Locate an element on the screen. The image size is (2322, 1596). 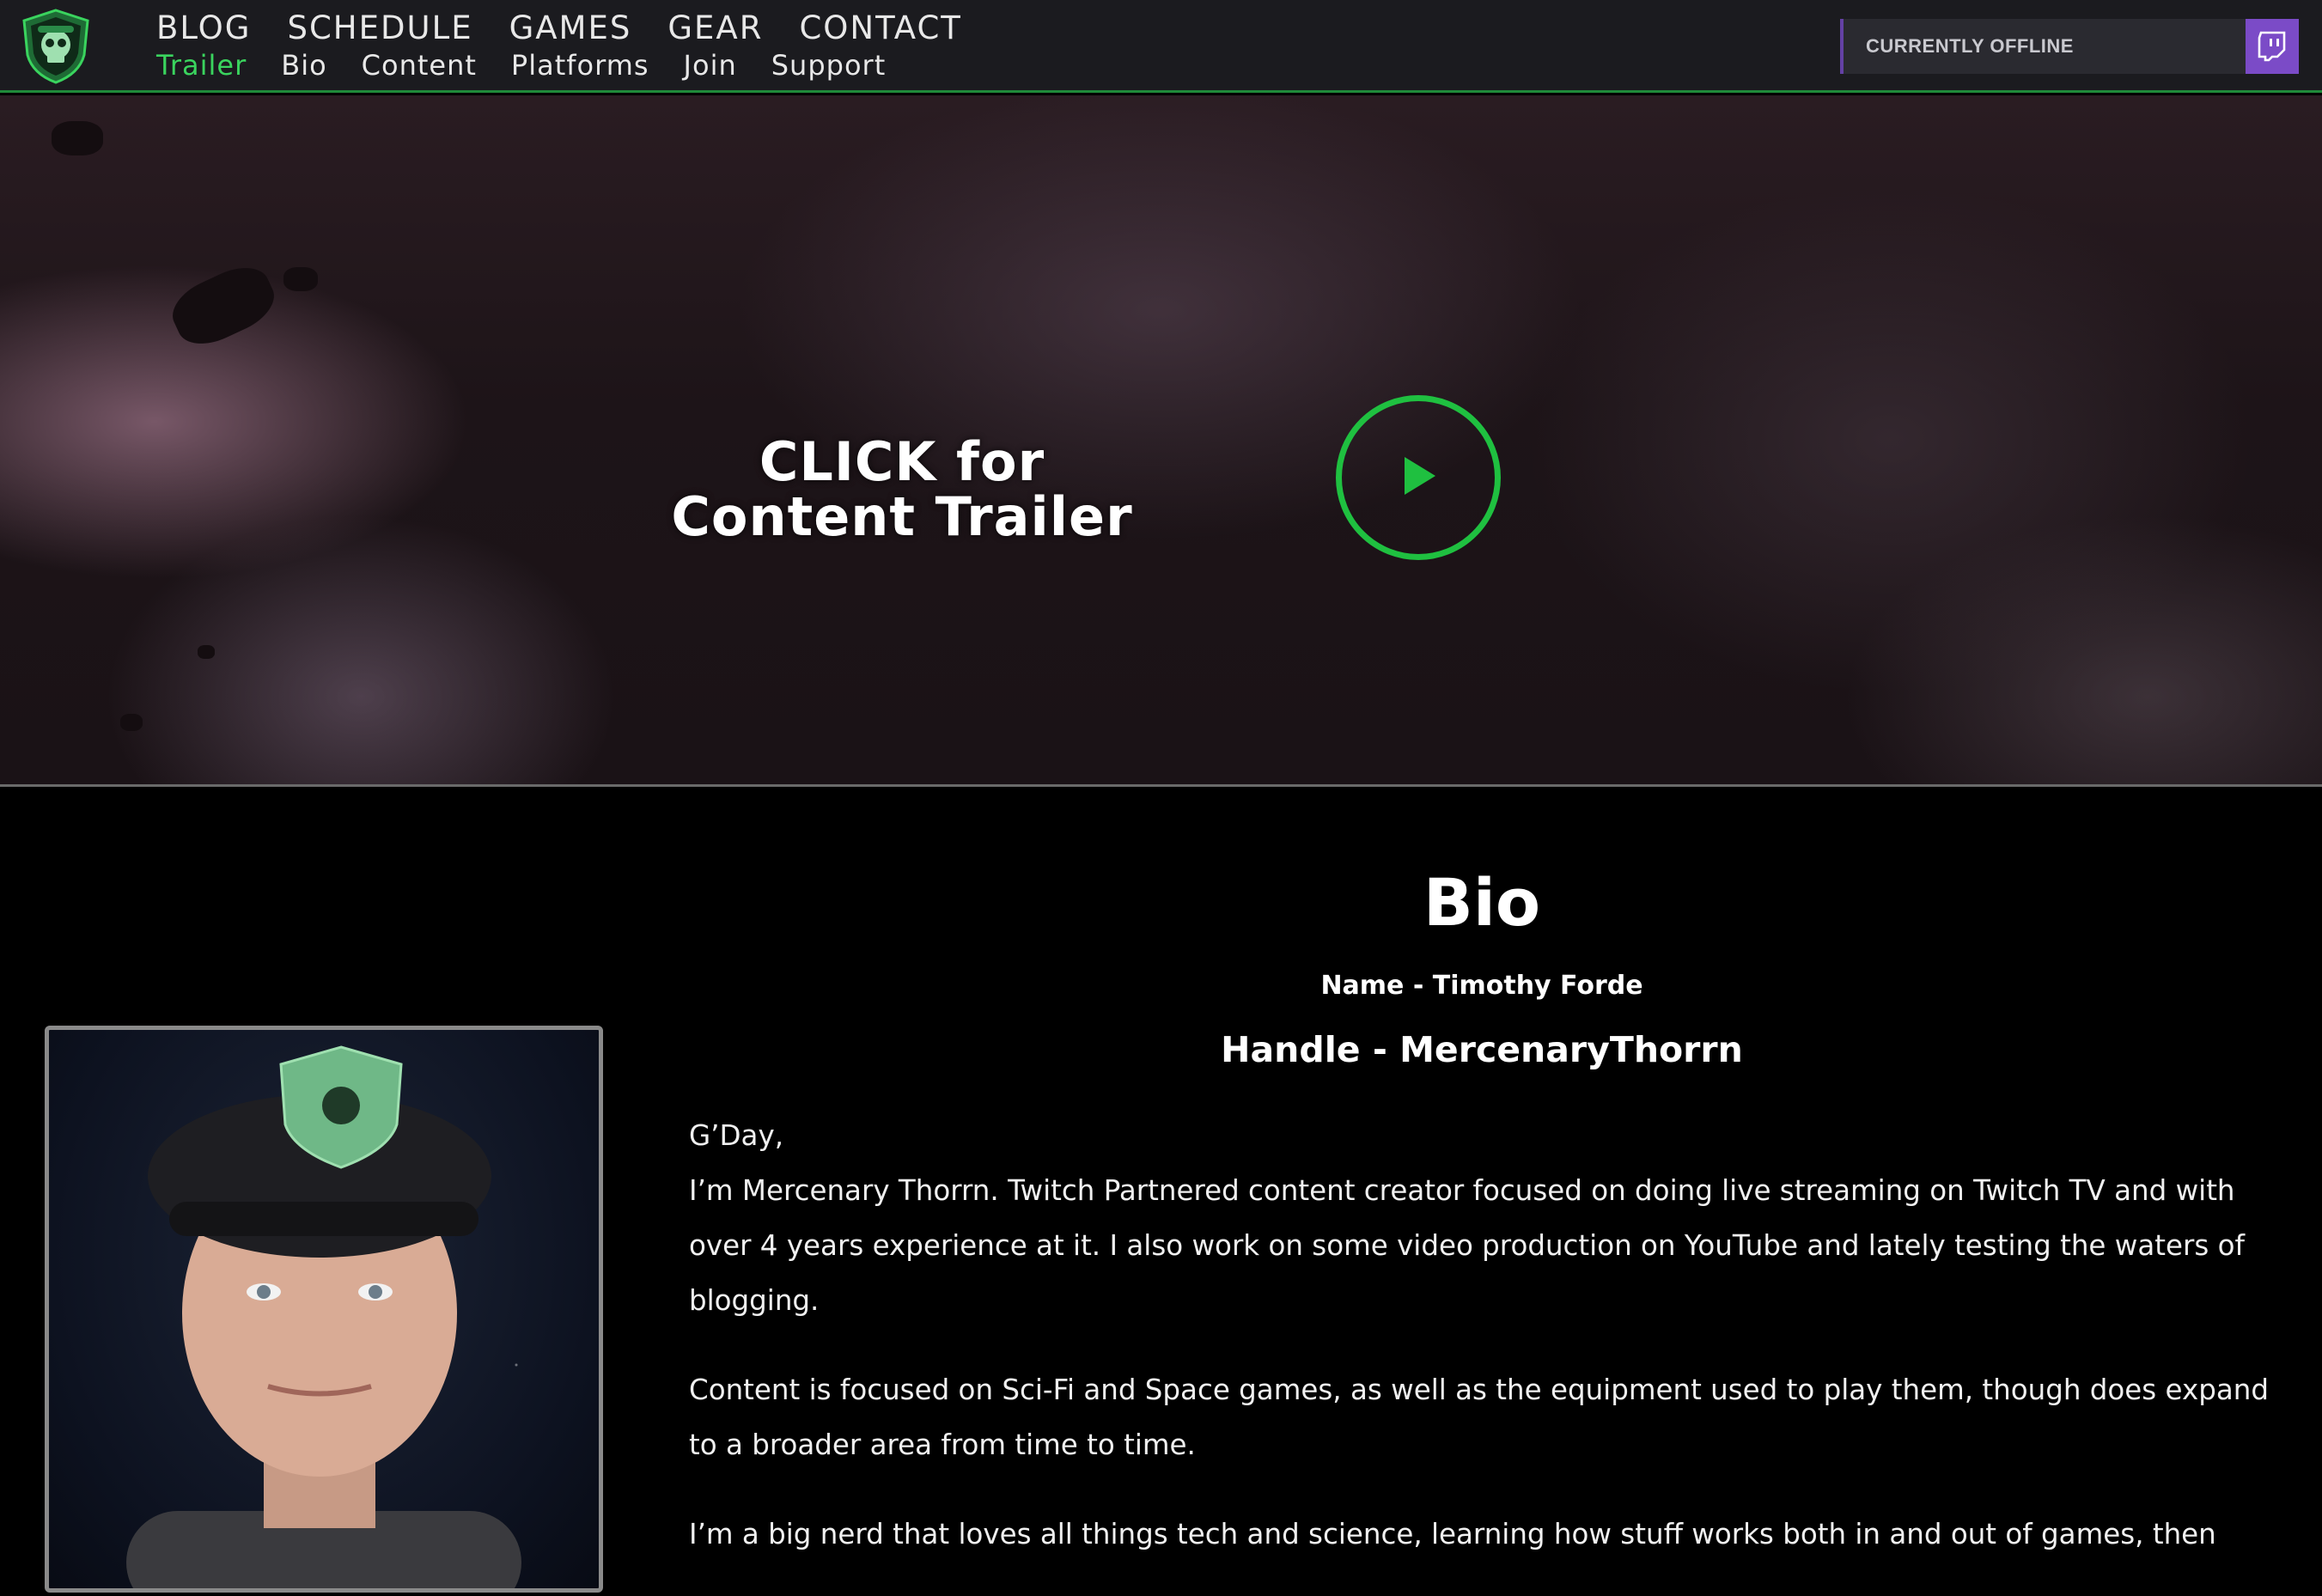
subnav-bio: Bio is located at coordinates (303, 65).